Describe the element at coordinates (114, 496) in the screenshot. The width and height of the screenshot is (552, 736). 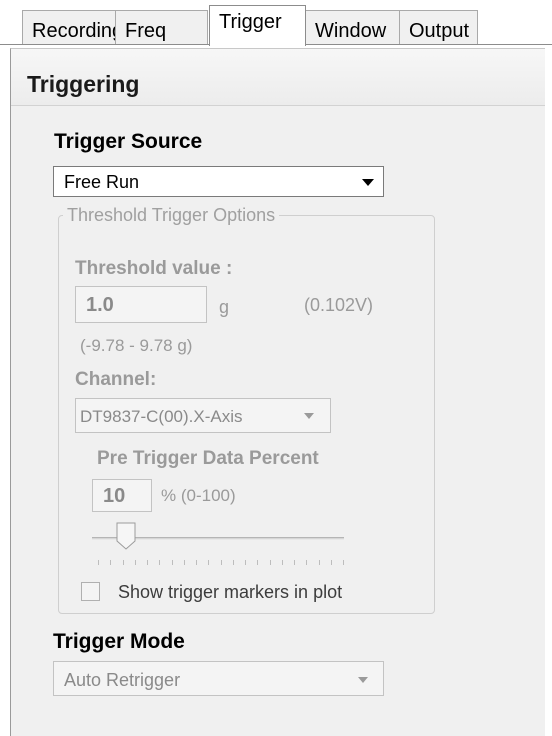
I see `pre-trigger-value: 10` at that location.